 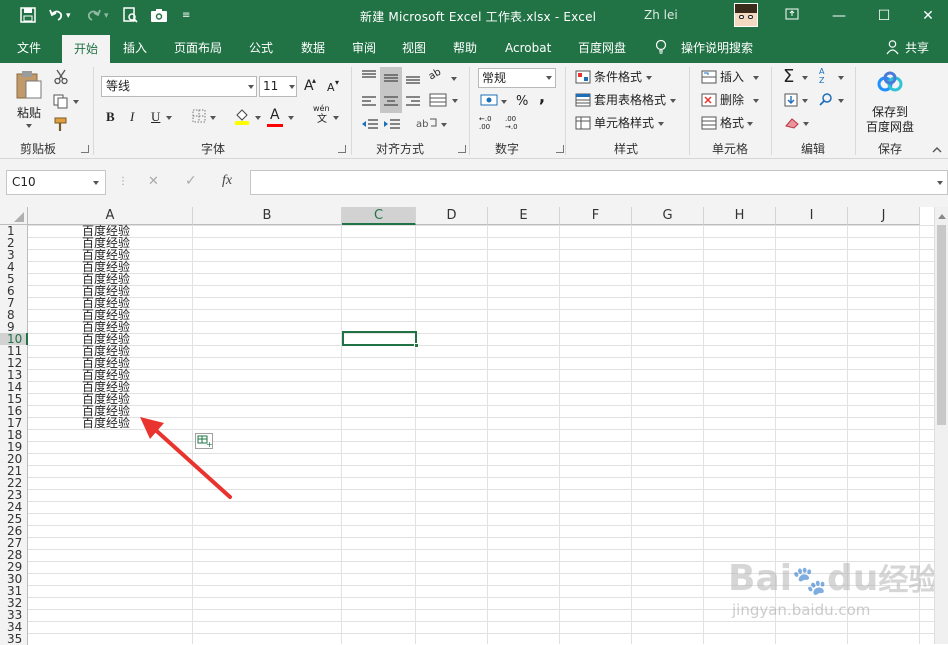 What do you see at coordinates (413, 102) in the screenshot?
I see `align-right-icon` at bounding box center [413, 102].